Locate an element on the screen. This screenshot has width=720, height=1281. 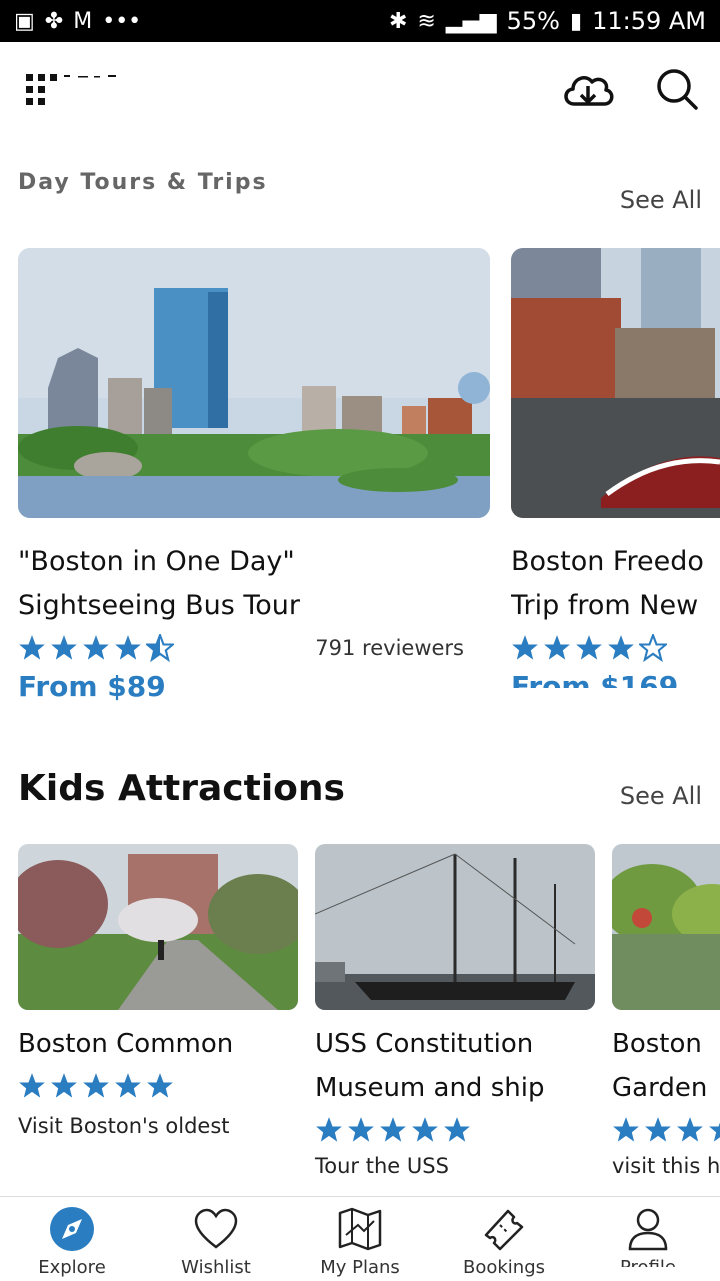
tour-card-clip: Boston Freedo Trip from New From $169 is located at coordinates (615, 468).